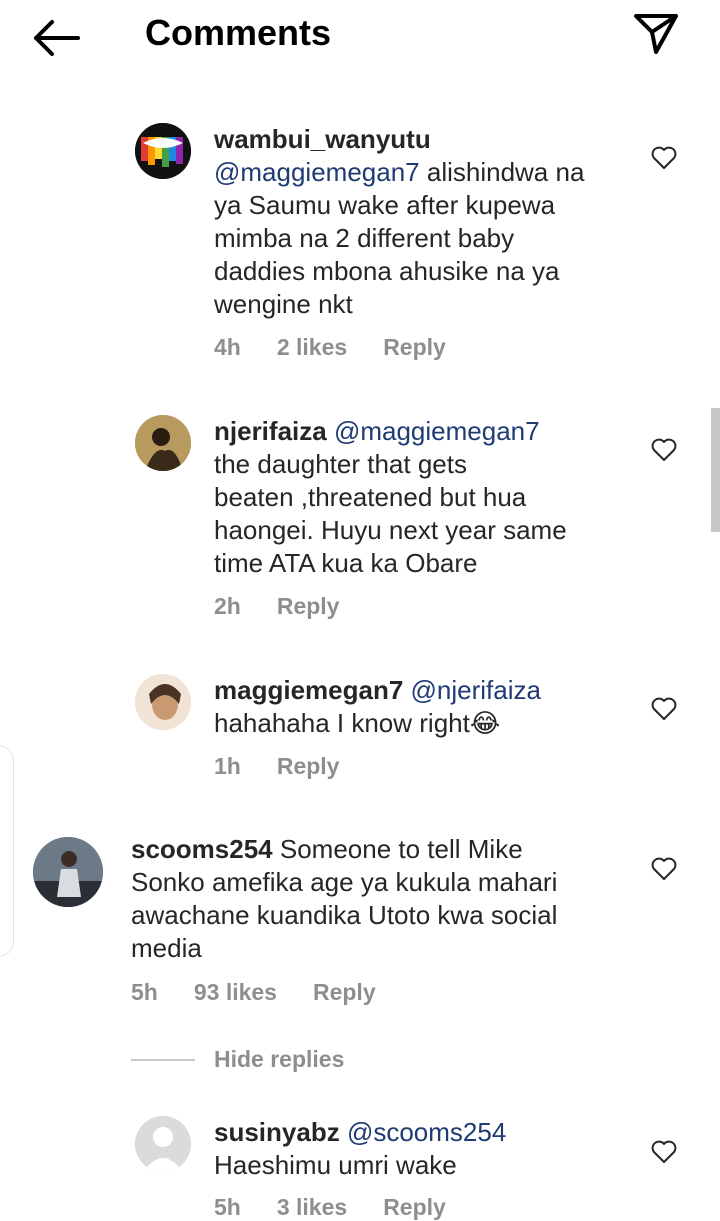  What do you see at coordinates (348, 347) in the screenshot?
I see `comment-meta: 4h 2 likes Reply` at bounding box center [348, 347].